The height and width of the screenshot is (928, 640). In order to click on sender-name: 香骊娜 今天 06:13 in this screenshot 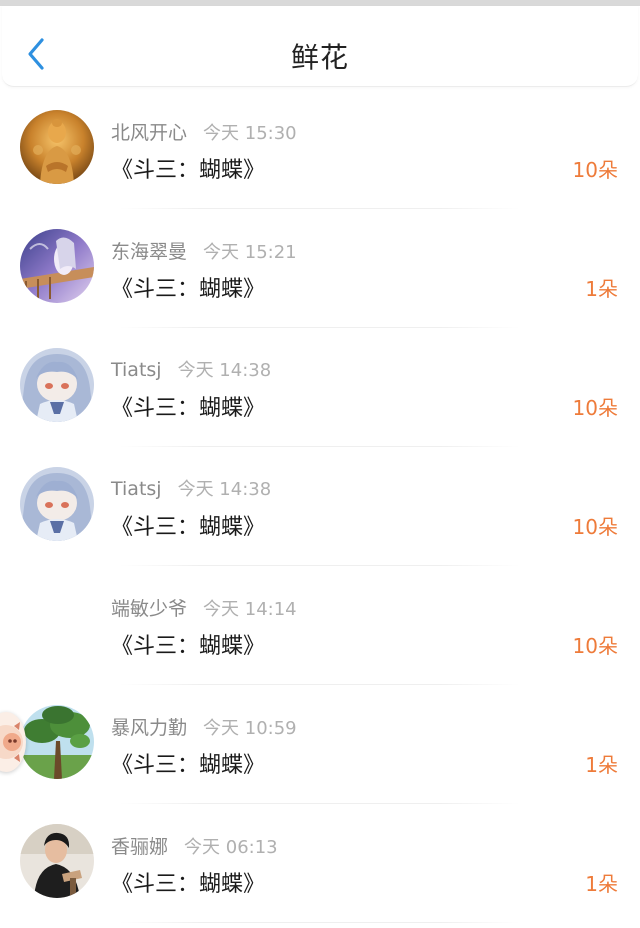, I will do `click(194, 845)`.